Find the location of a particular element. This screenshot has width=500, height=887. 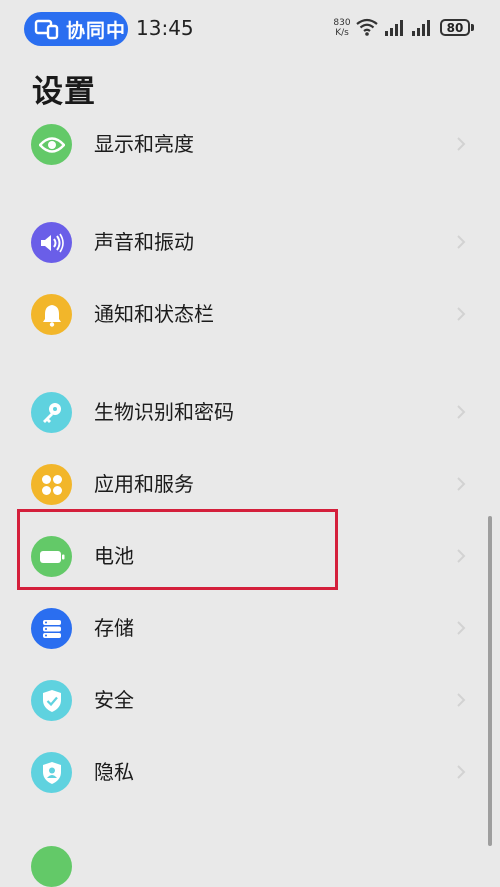

clock: 13:45 is located at coordinates (165, 28).